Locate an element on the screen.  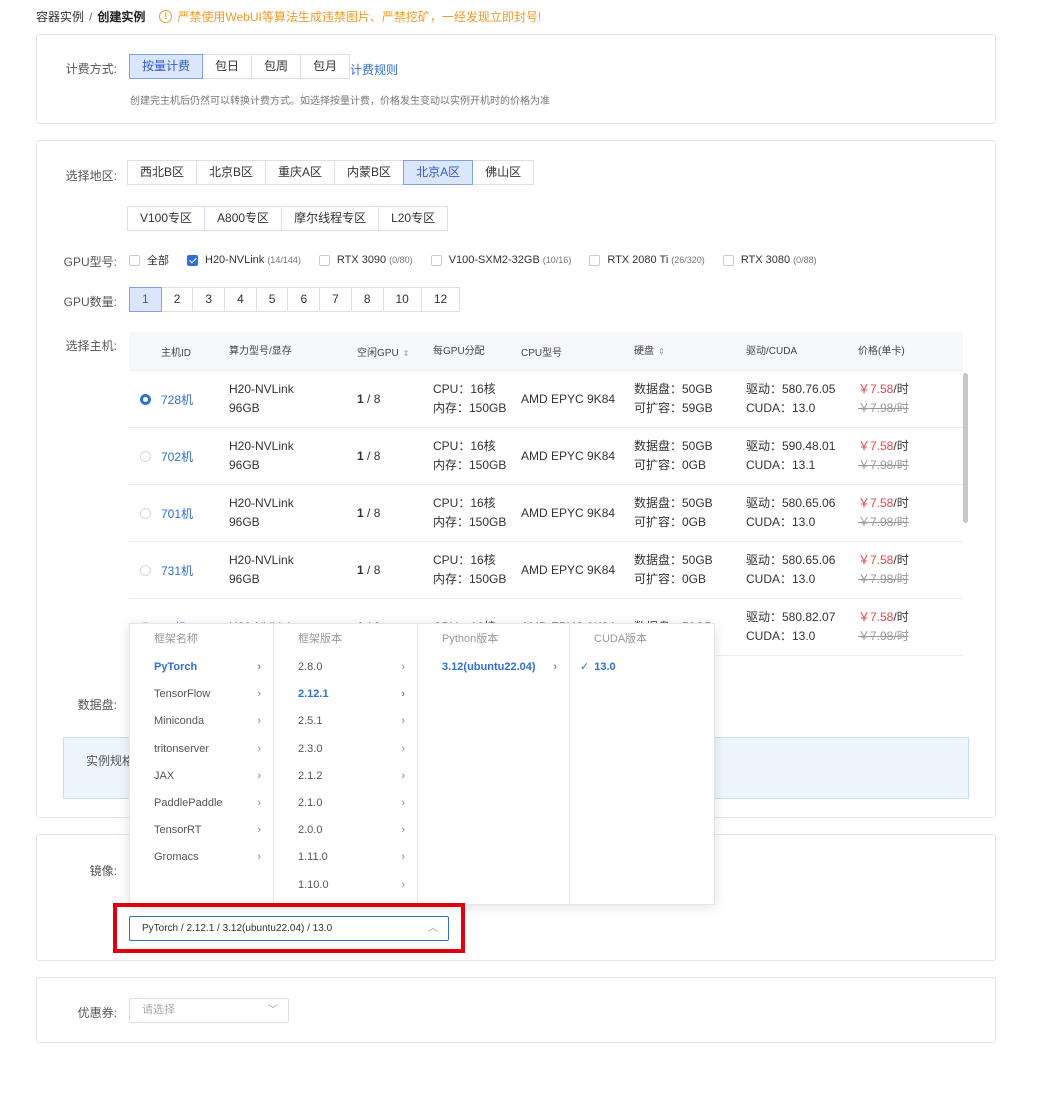
gpu-type-option: V100-SXM2-32GB (10/16) is located at coordinates (501, 260).